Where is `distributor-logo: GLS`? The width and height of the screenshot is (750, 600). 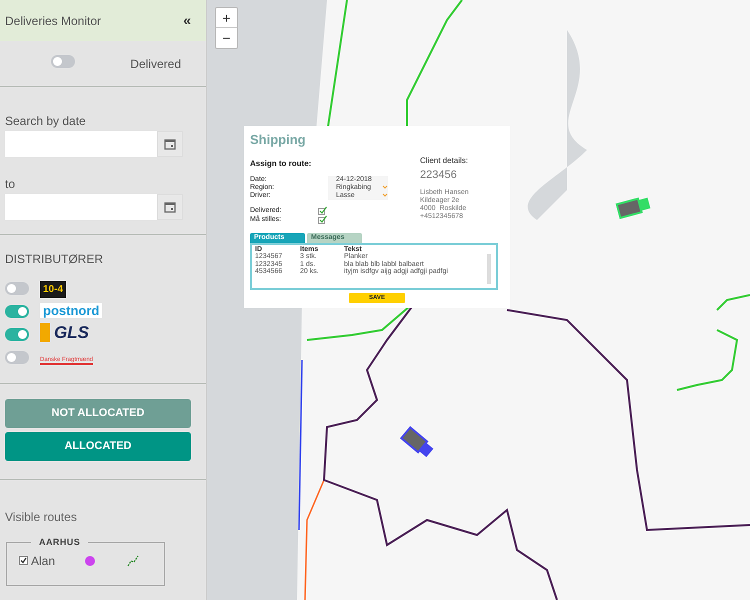 distributor-logo: GLS is located at coordinates (64, 332).